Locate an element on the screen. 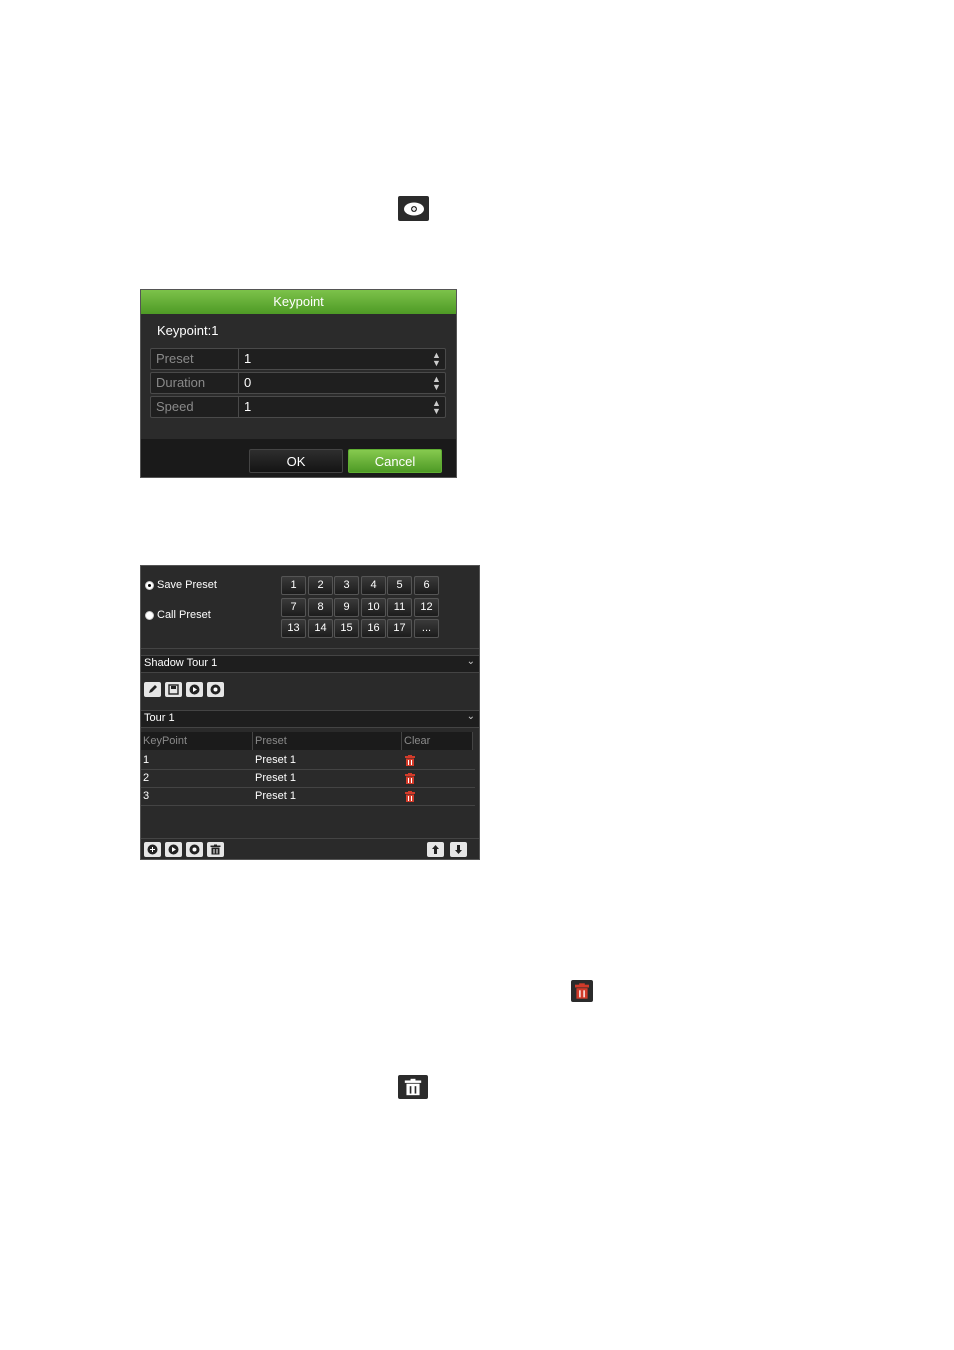 The image size is (954, 1350). add-icon is located at coordinates (152, 849).